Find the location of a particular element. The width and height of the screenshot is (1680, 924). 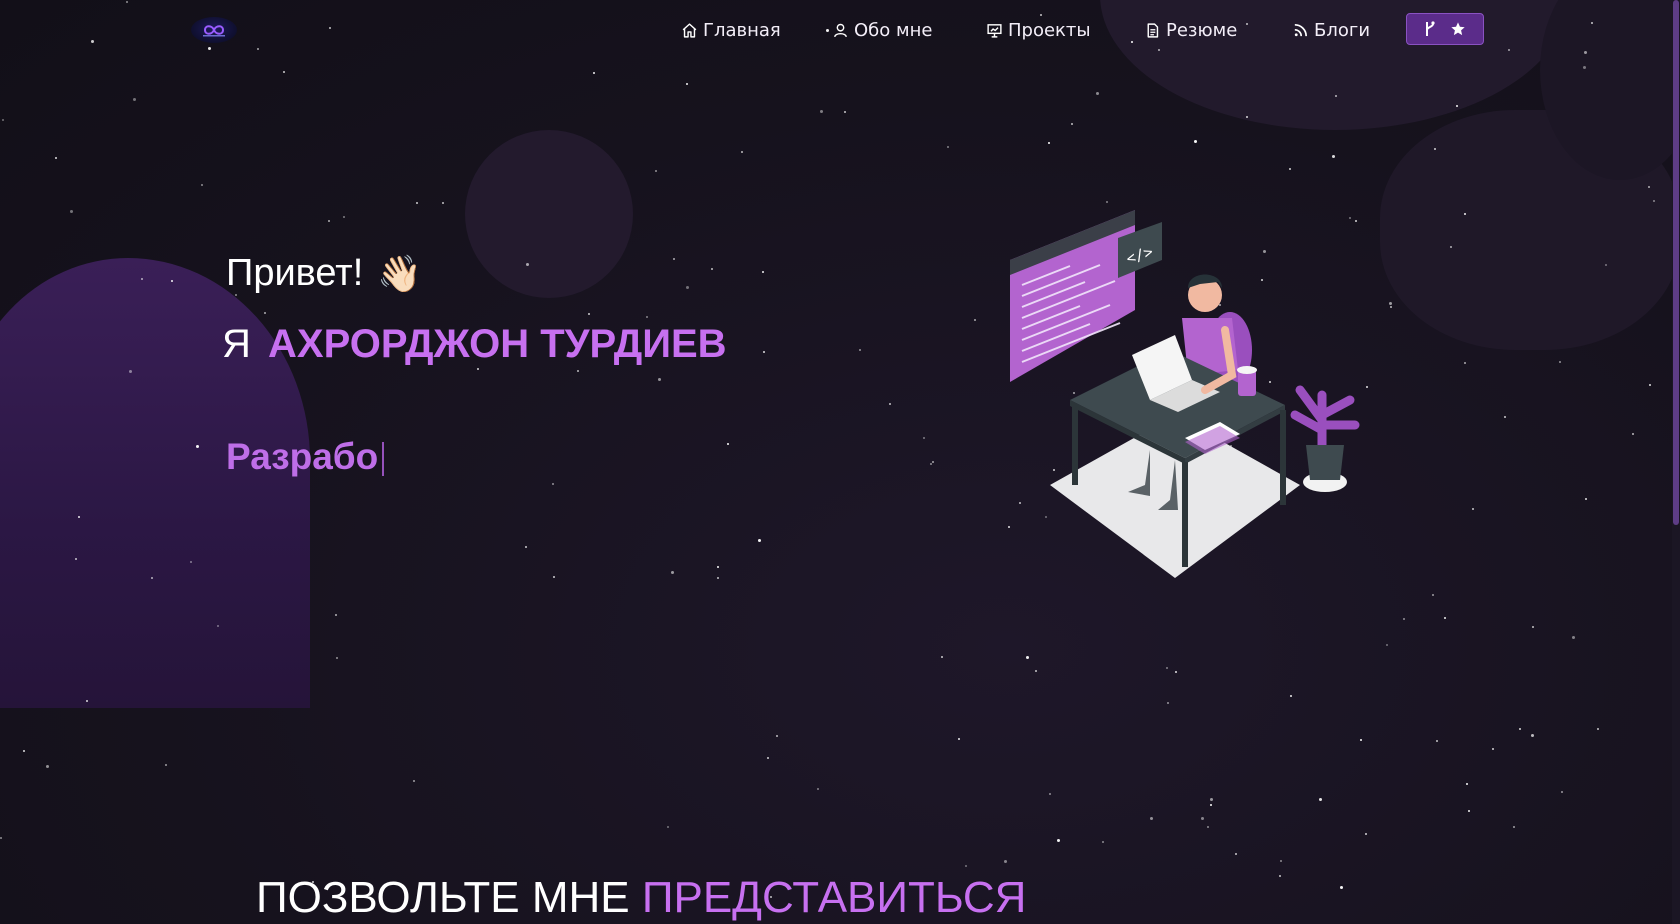

navbar: Главная Обо мне Проекты Резюме Блоги is located at coordinates (840, 30).